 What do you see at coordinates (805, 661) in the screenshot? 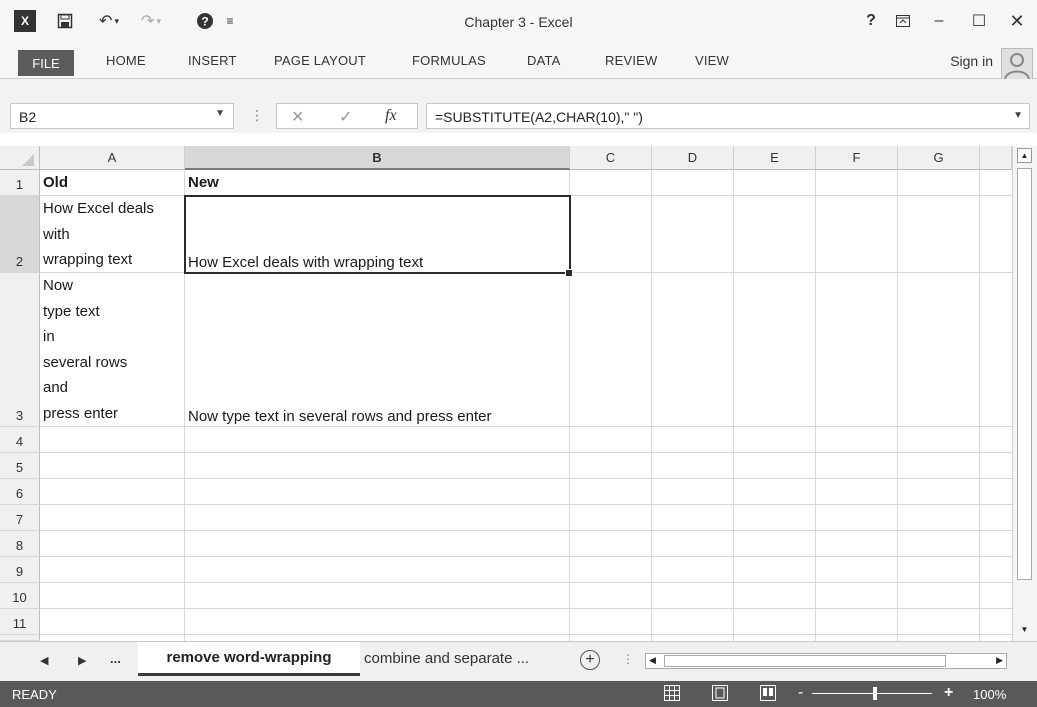
I see `horizontal-scroll-thumb` at bounding box center [805, 661].